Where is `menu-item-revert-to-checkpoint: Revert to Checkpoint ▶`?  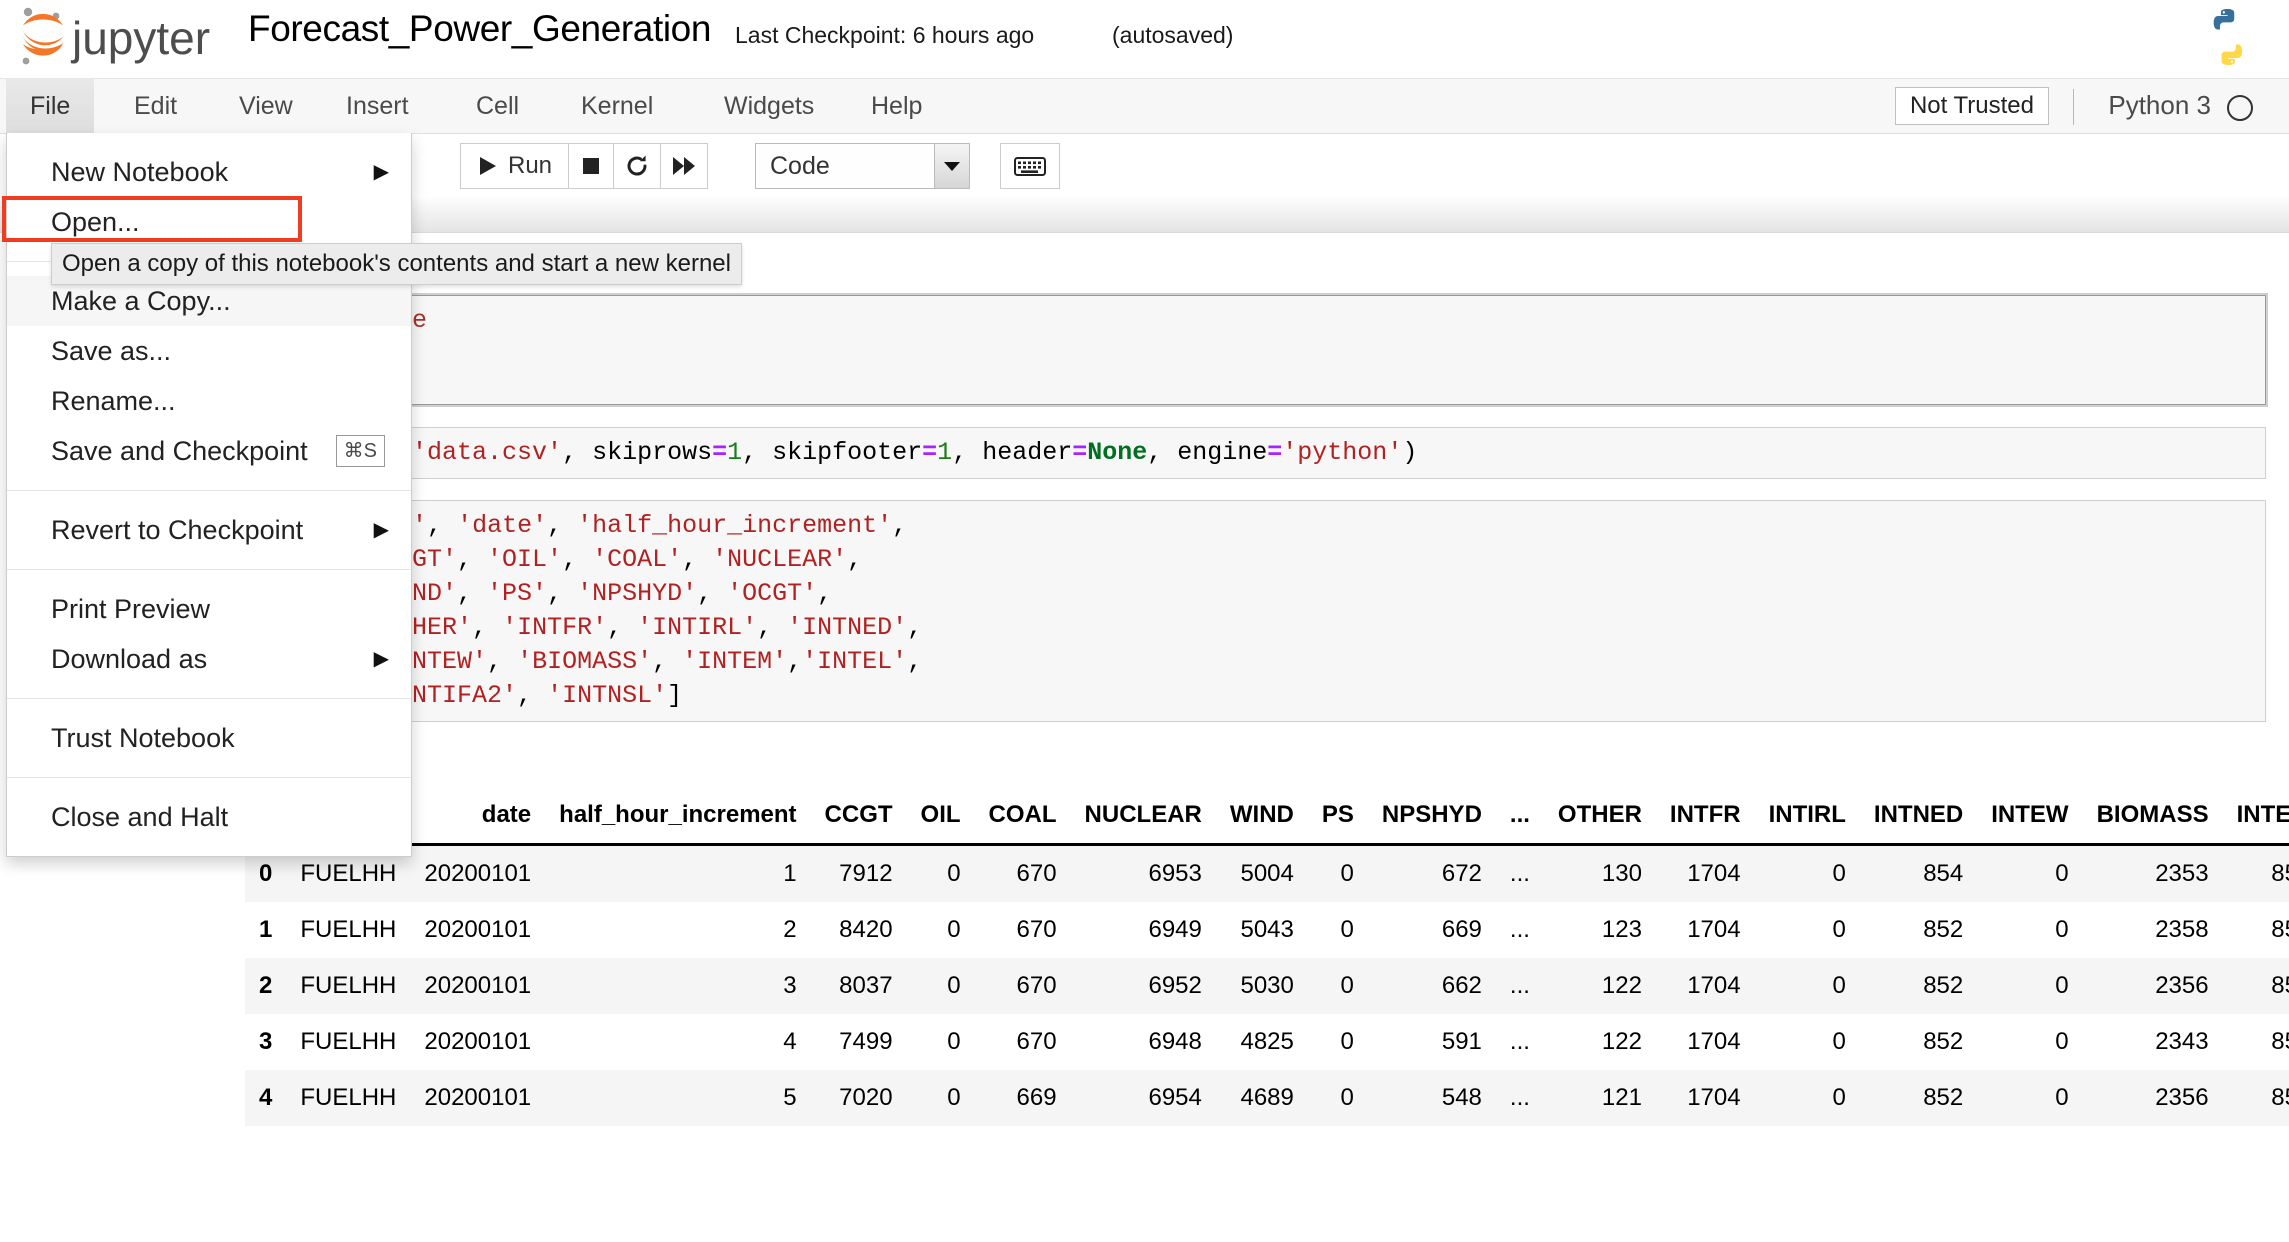
menu-item-revert-to-checkpoint: Revert to Checkpoint ▶ is located at coordinates (209, 530).